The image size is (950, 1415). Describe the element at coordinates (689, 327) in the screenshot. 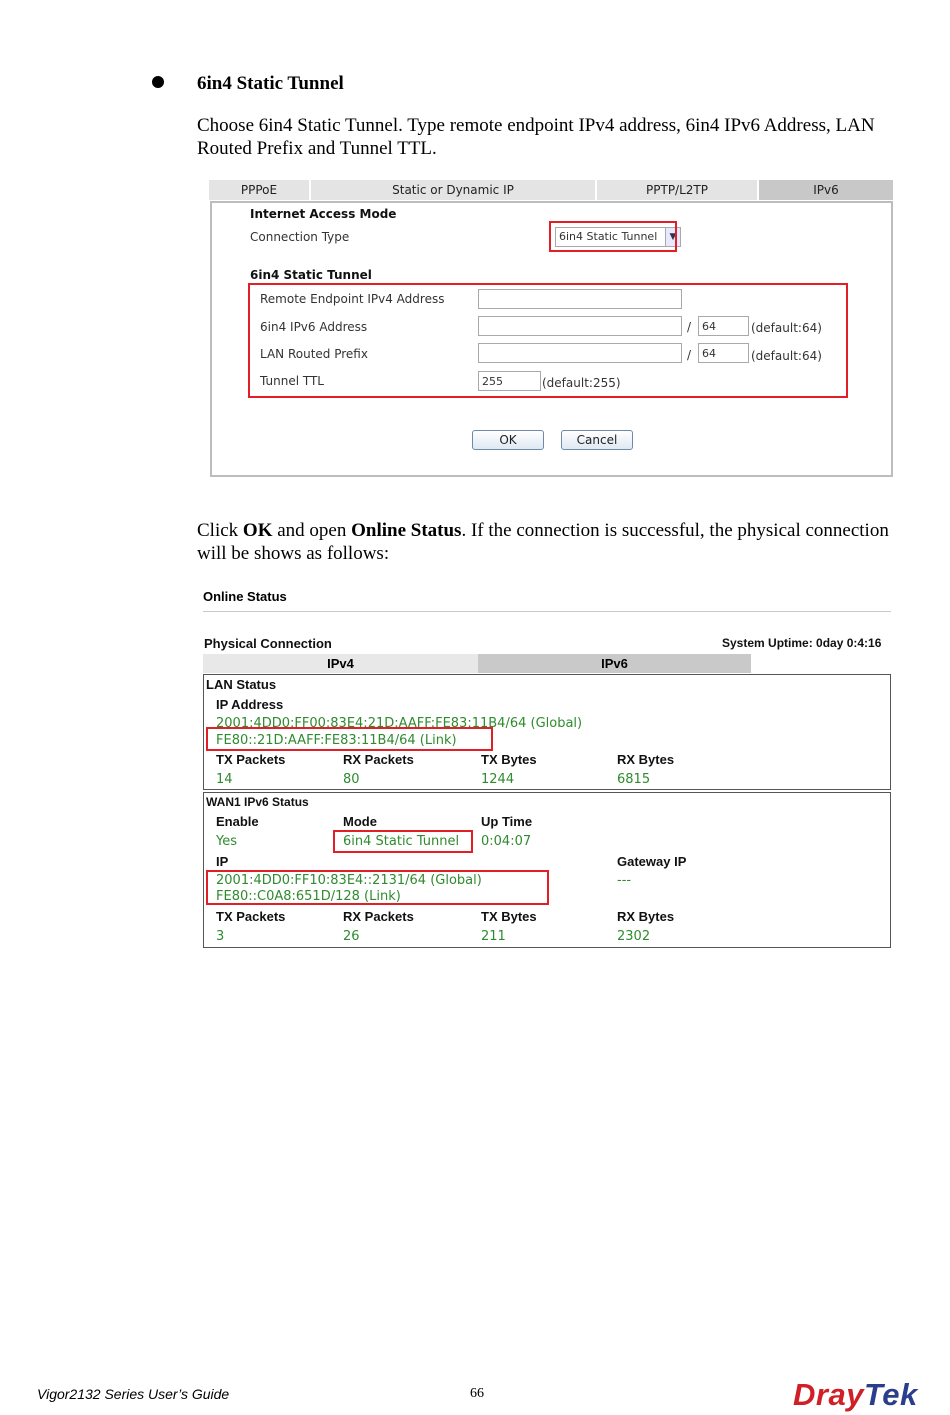

I see `ipv6-slash: /` at that location.